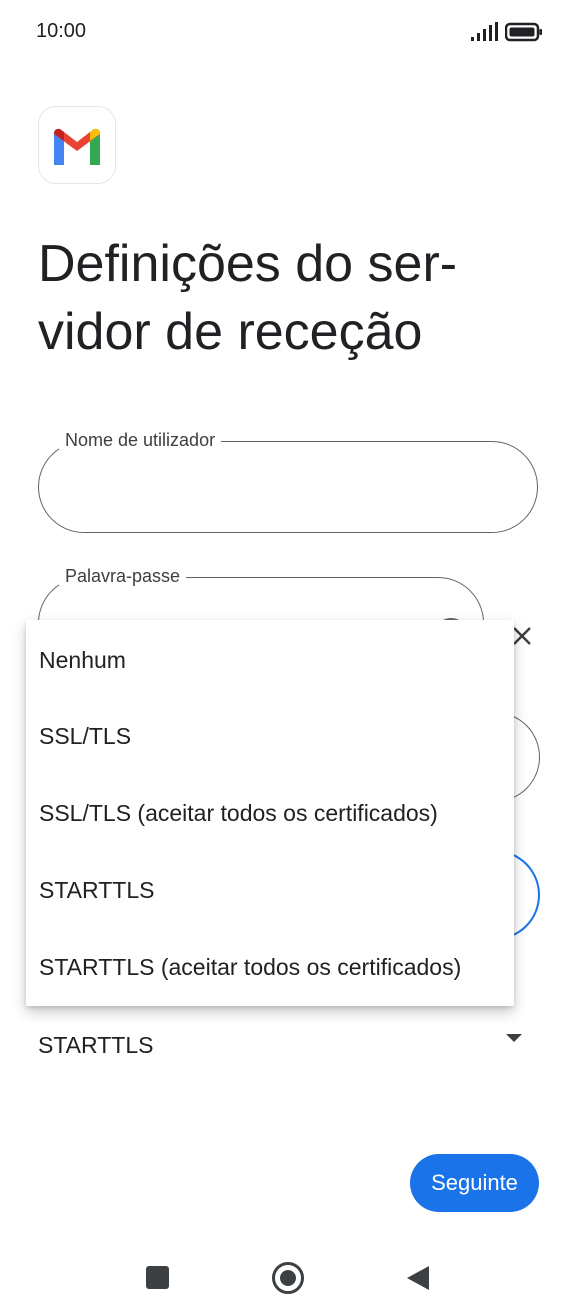 The height and width of the screenshot is (1316, 577). I want to click on menu-item-starttls: STARTTLS, so click(270, 890).